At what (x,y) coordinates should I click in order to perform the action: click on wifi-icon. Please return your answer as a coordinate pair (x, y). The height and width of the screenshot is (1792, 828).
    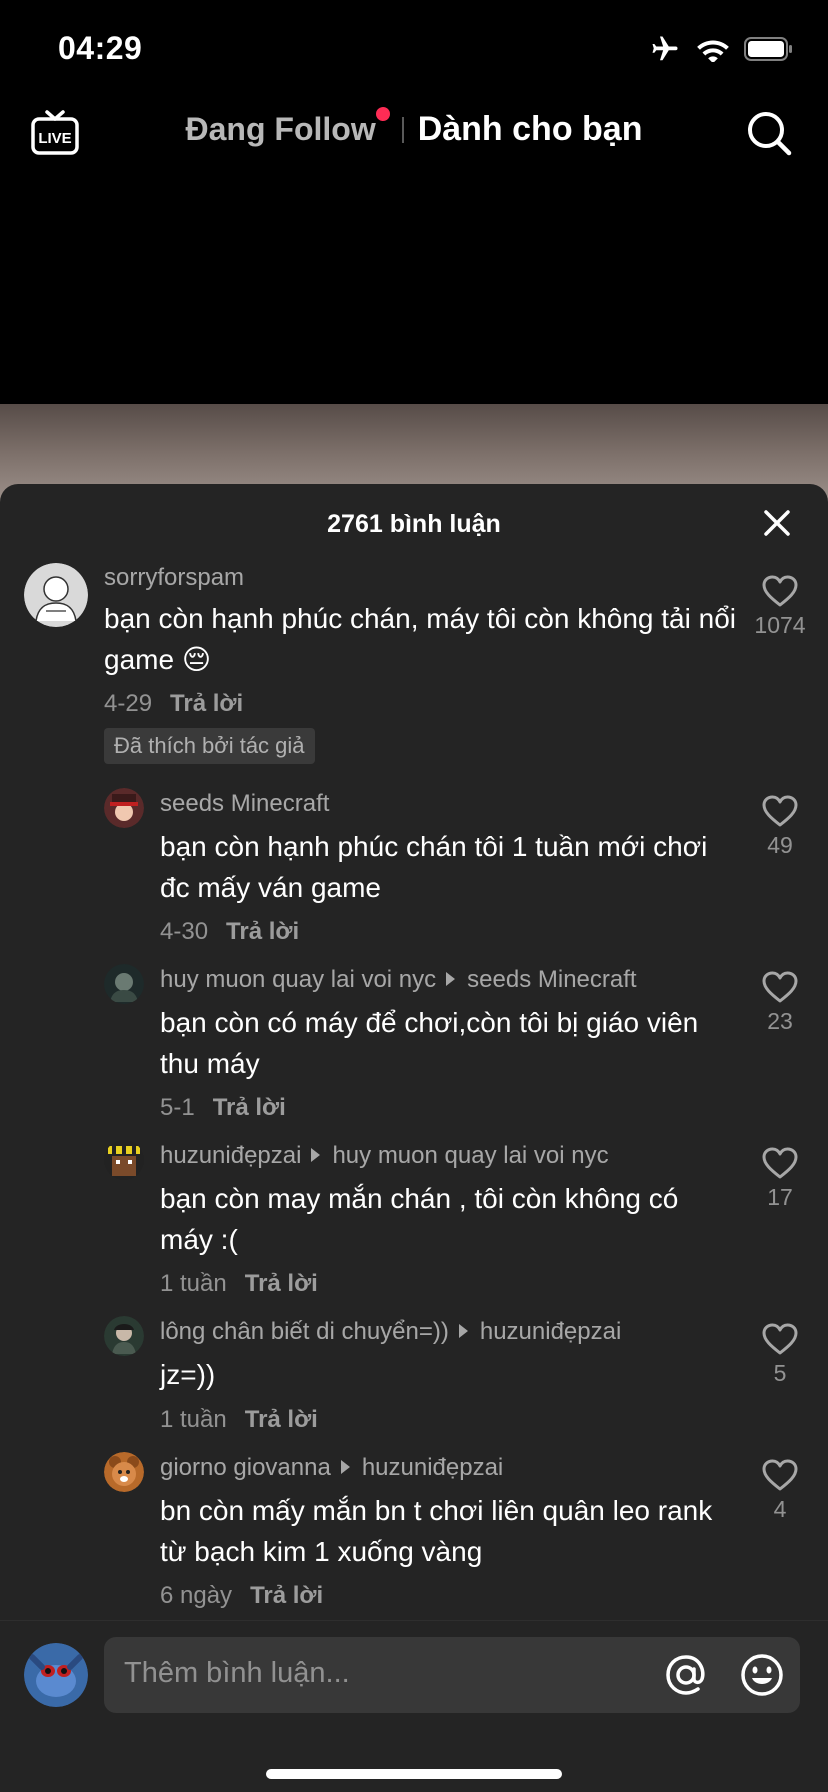
    Looking at the image, I should click on (713, 51).